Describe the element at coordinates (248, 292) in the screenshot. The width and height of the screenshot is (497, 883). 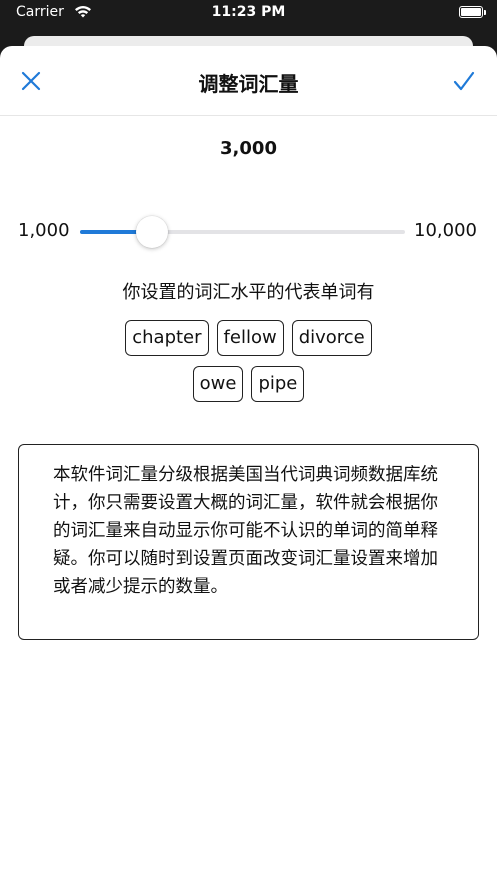
I see `representative-words-caption: 你设置的词汇水平的代表单词有` at that location.